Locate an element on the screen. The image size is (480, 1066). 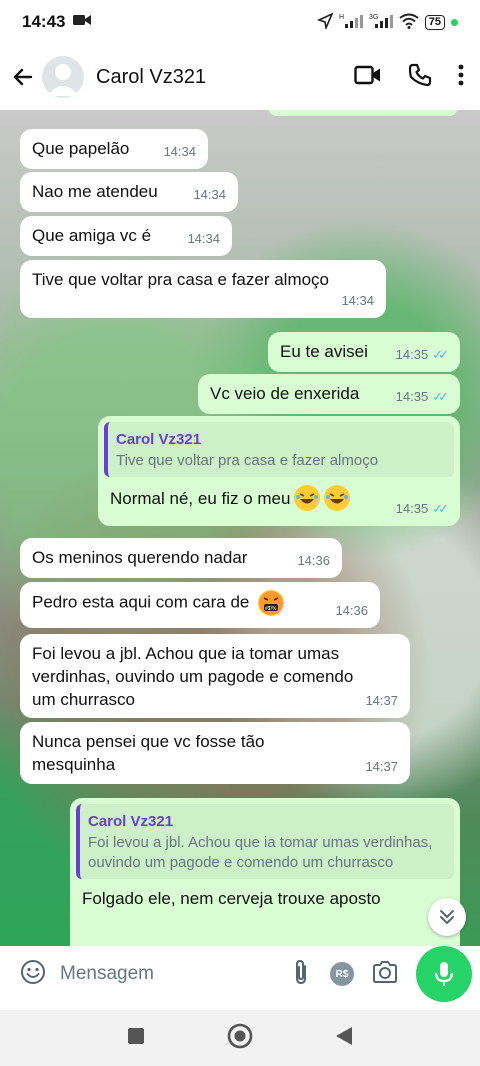
attach-icon is located at coordinates (301, 974).